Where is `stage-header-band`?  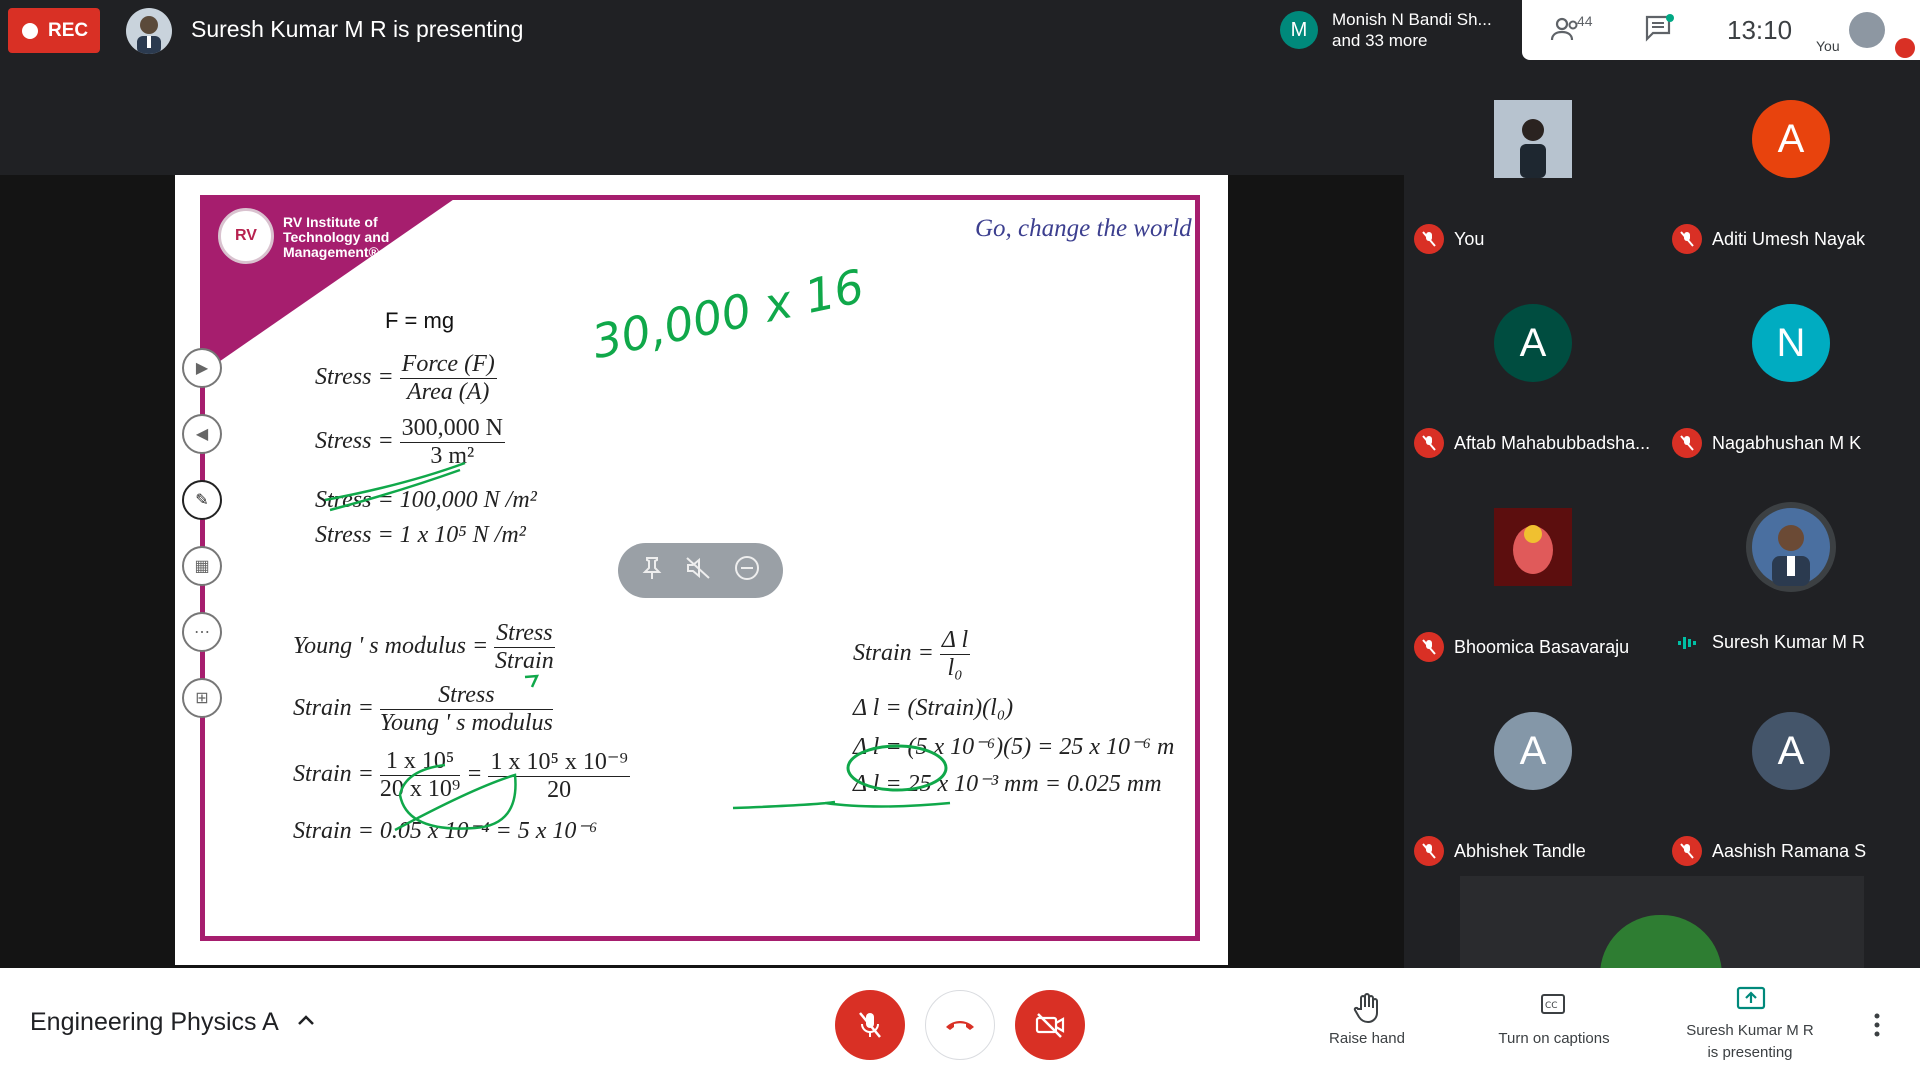
stage-header-band is located at coordinates (702, 117).